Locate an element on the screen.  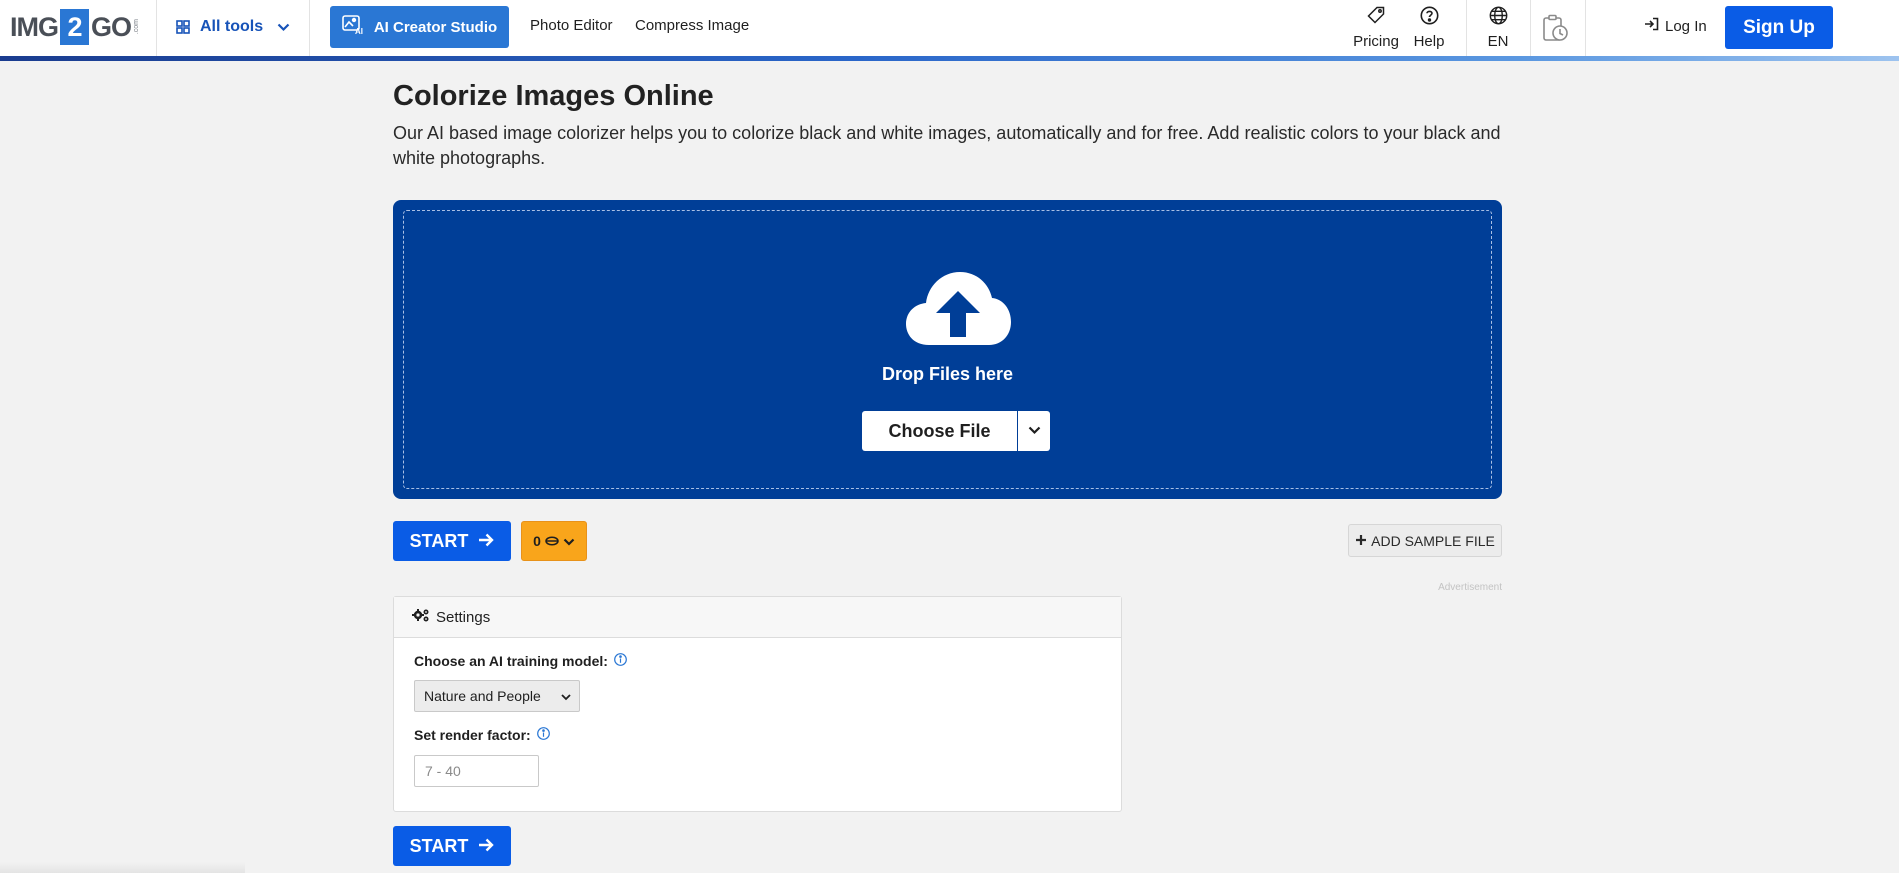
credits-dropdown: 0 is located at coordinates (554, 541).